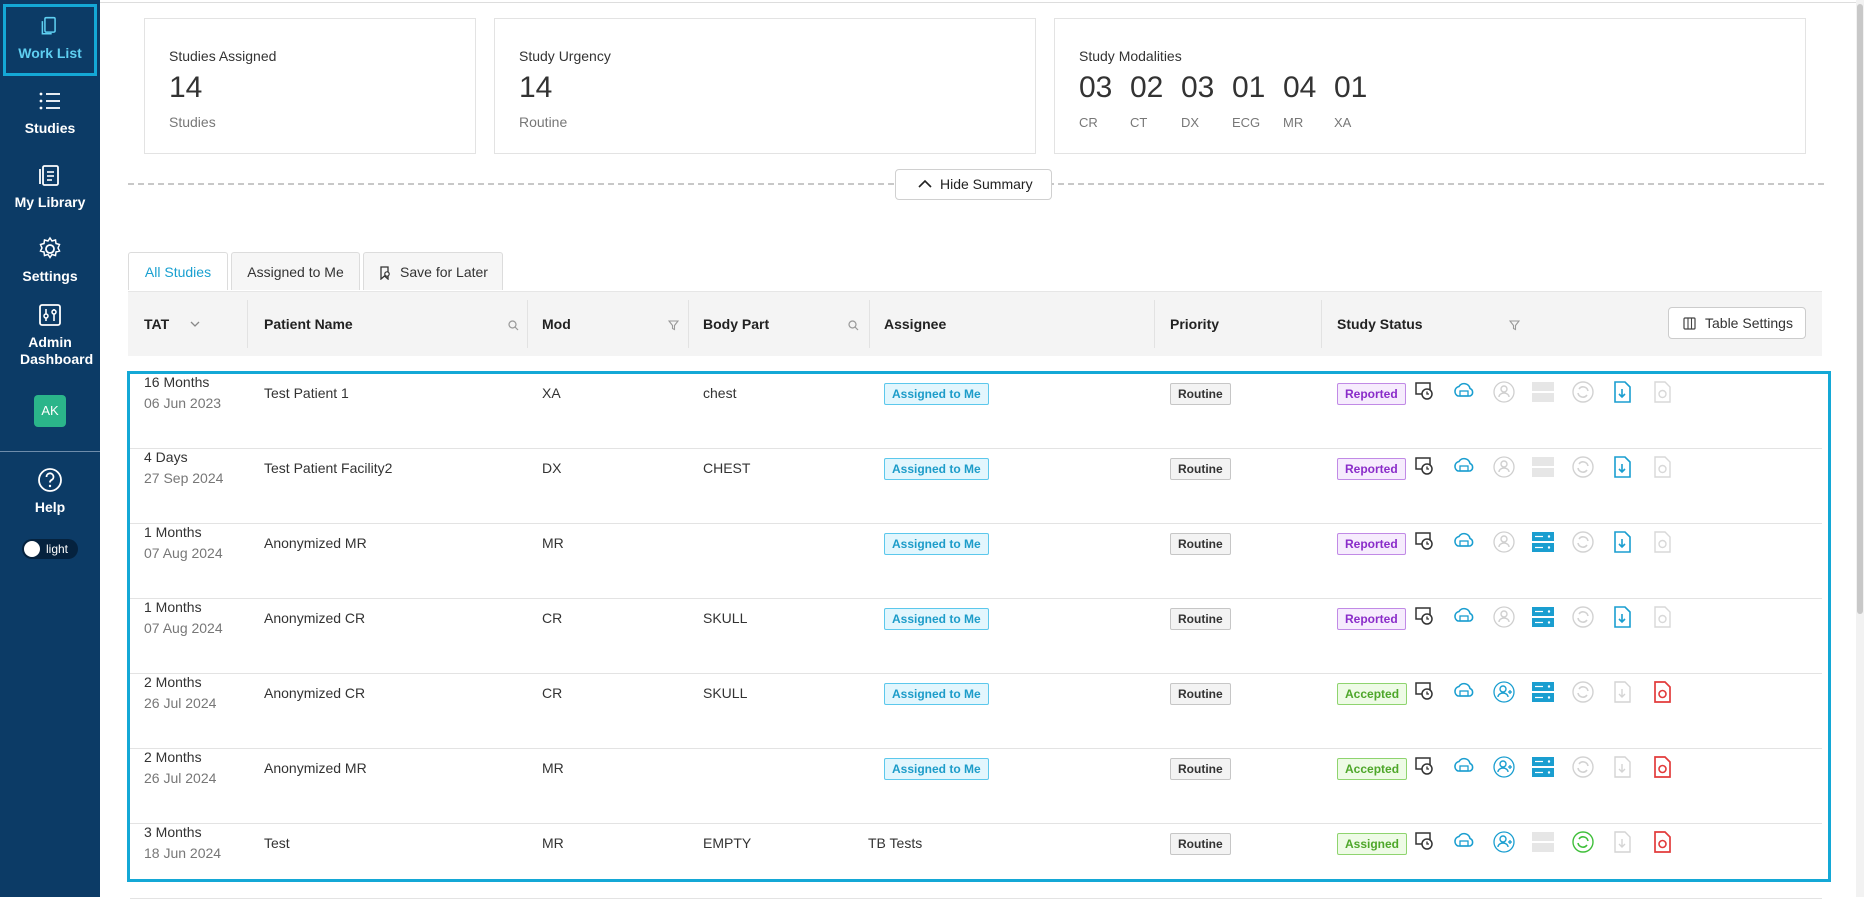 The height and width of the screenshot is (899, 1864). I want to click on modality-value: 02, so click(1147, 87).